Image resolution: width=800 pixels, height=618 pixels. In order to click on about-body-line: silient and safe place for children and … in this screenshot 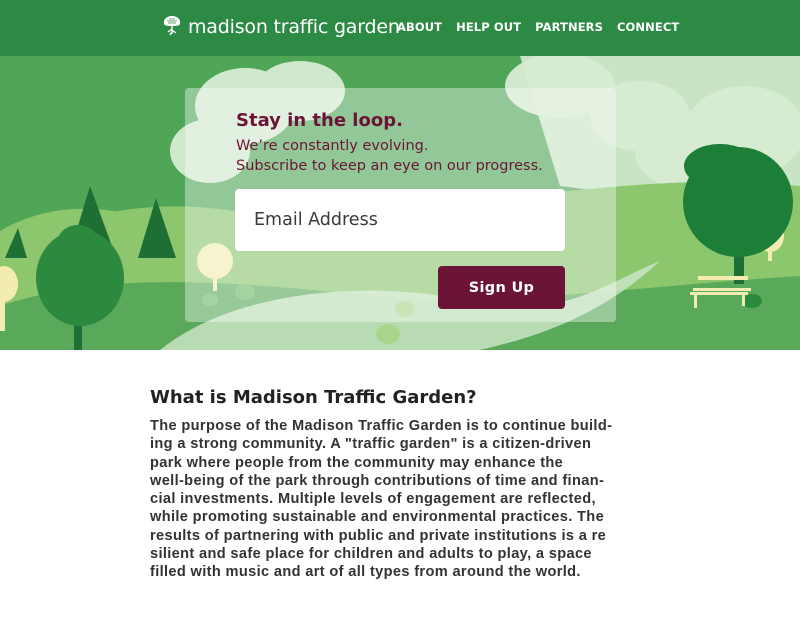, I will do `click(371, 554)`.